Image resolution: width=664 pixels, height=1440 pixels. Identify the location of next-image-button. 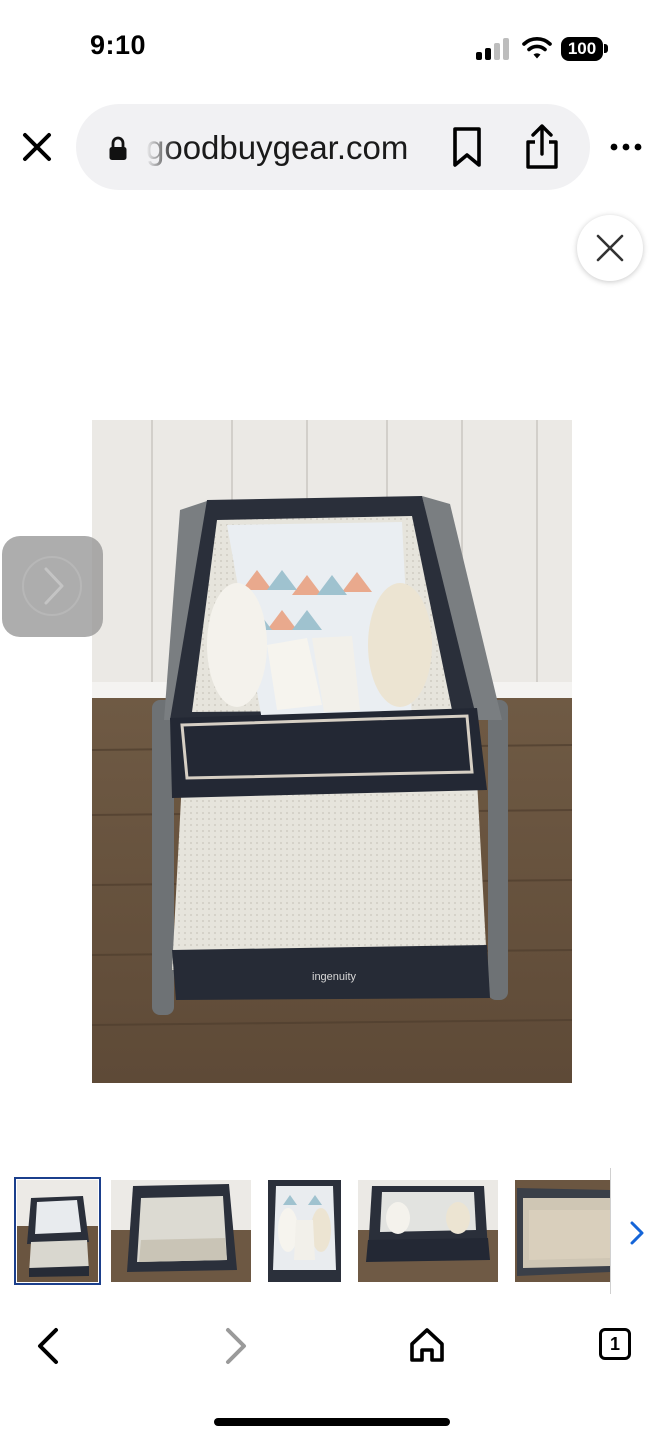
(52, 586).